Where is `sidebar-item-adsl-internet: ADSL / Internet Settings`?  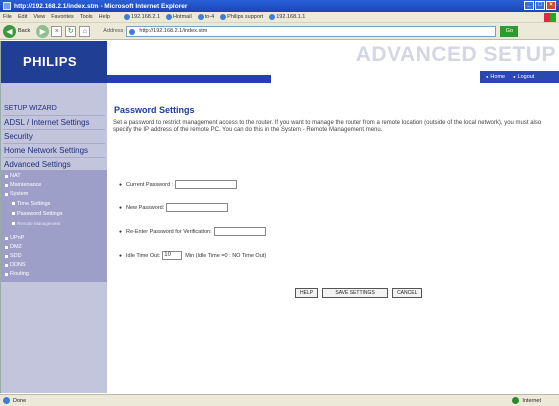 sidebar-item-adsl-internet: ADSL / Internet Settings is located at coordinates (54, 122).